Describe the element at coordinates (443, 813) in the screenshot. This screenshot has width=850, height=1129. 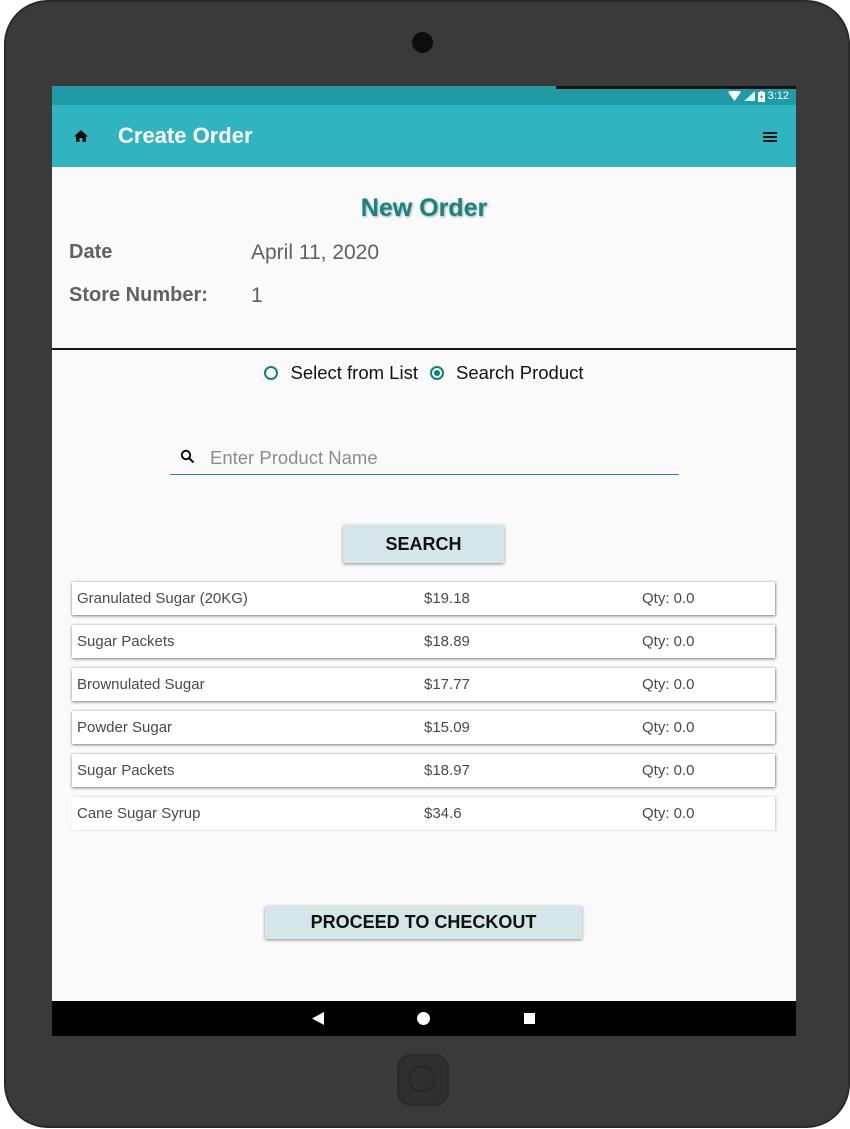
I see `product-price: $34.6` at that location.